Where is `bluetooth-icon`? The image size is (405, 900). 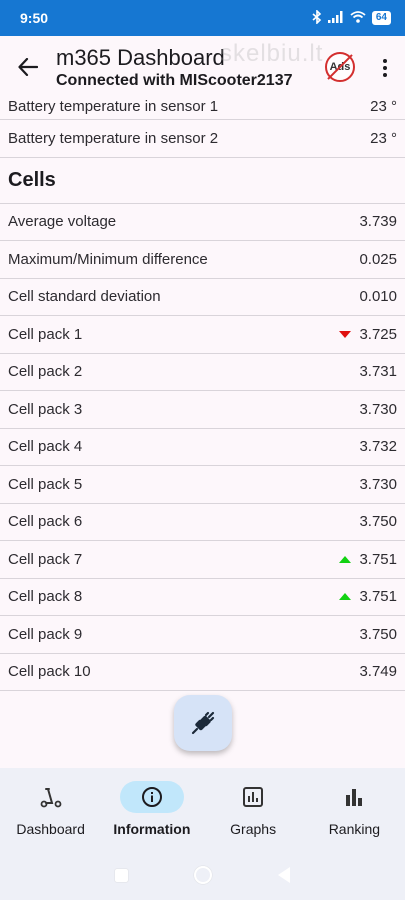
bluetooth-icon is located at coordinates (317, 17).